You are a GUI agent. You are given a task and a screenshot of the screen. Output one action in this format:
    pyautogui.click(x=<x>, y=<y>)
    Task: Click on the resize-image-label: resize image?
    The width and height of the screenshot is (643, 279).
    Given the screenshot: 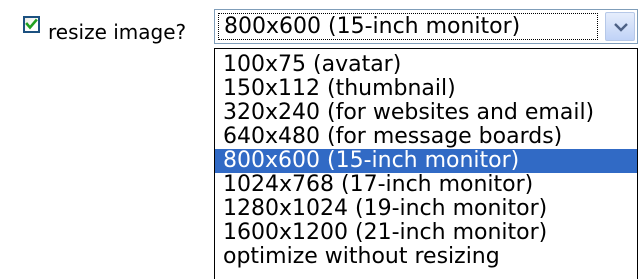 What is the action you would take?
    pyautogui.click(x=117, y=32)
    